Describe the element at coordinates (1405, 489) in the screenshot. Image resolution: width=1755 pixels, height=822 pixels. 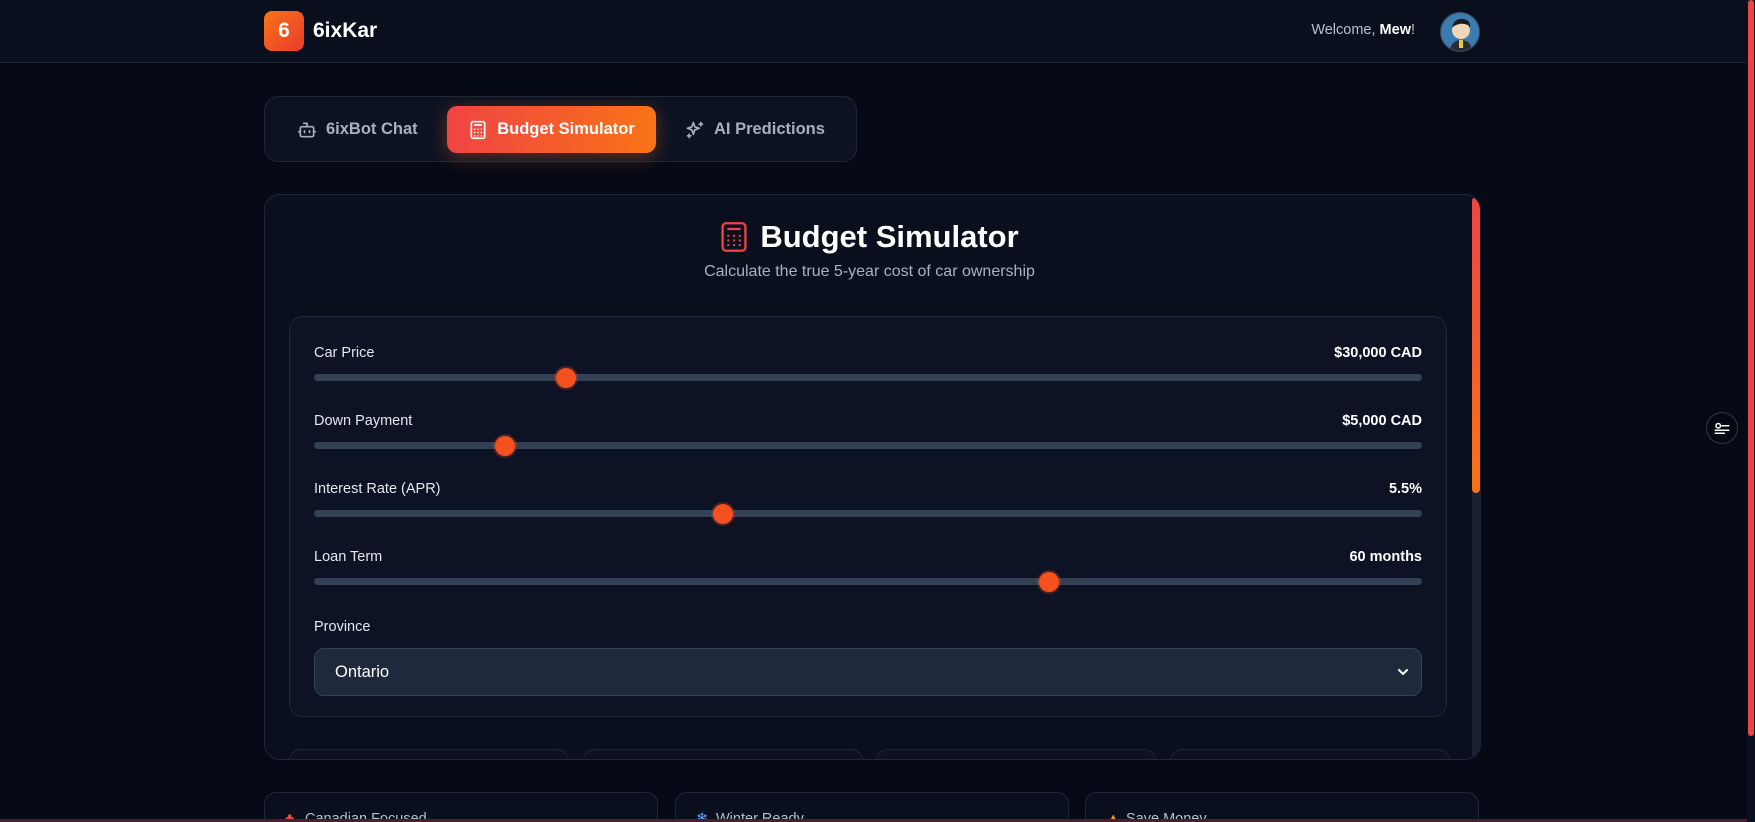
I see `slider-value: 5.5%` at that location.